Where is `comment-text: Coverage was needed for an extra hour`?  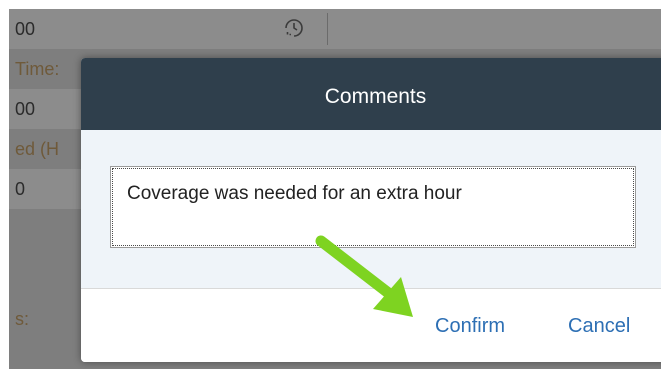 comment-text: Coverage was needed for an extra hour is located at coordinates (294, 193).